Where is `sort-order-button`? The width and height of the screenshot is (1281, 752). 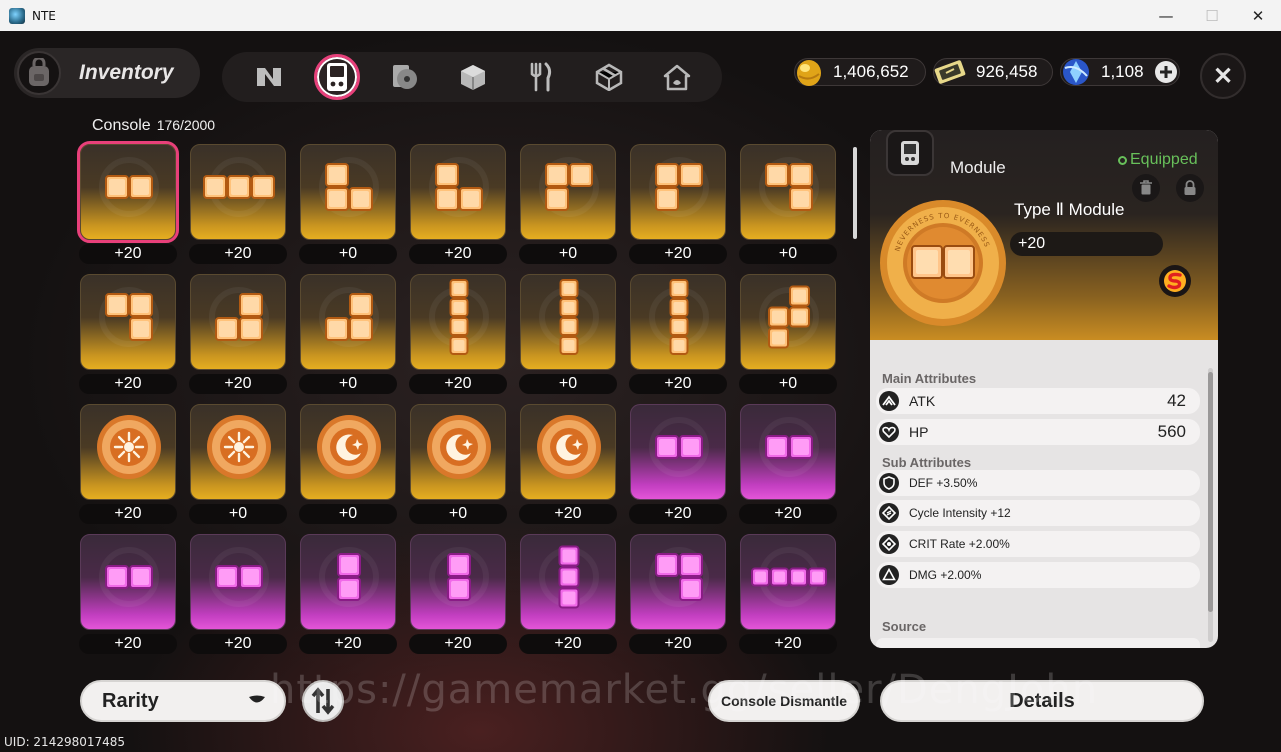 sort-order-button is located at coordinates (323, 701).